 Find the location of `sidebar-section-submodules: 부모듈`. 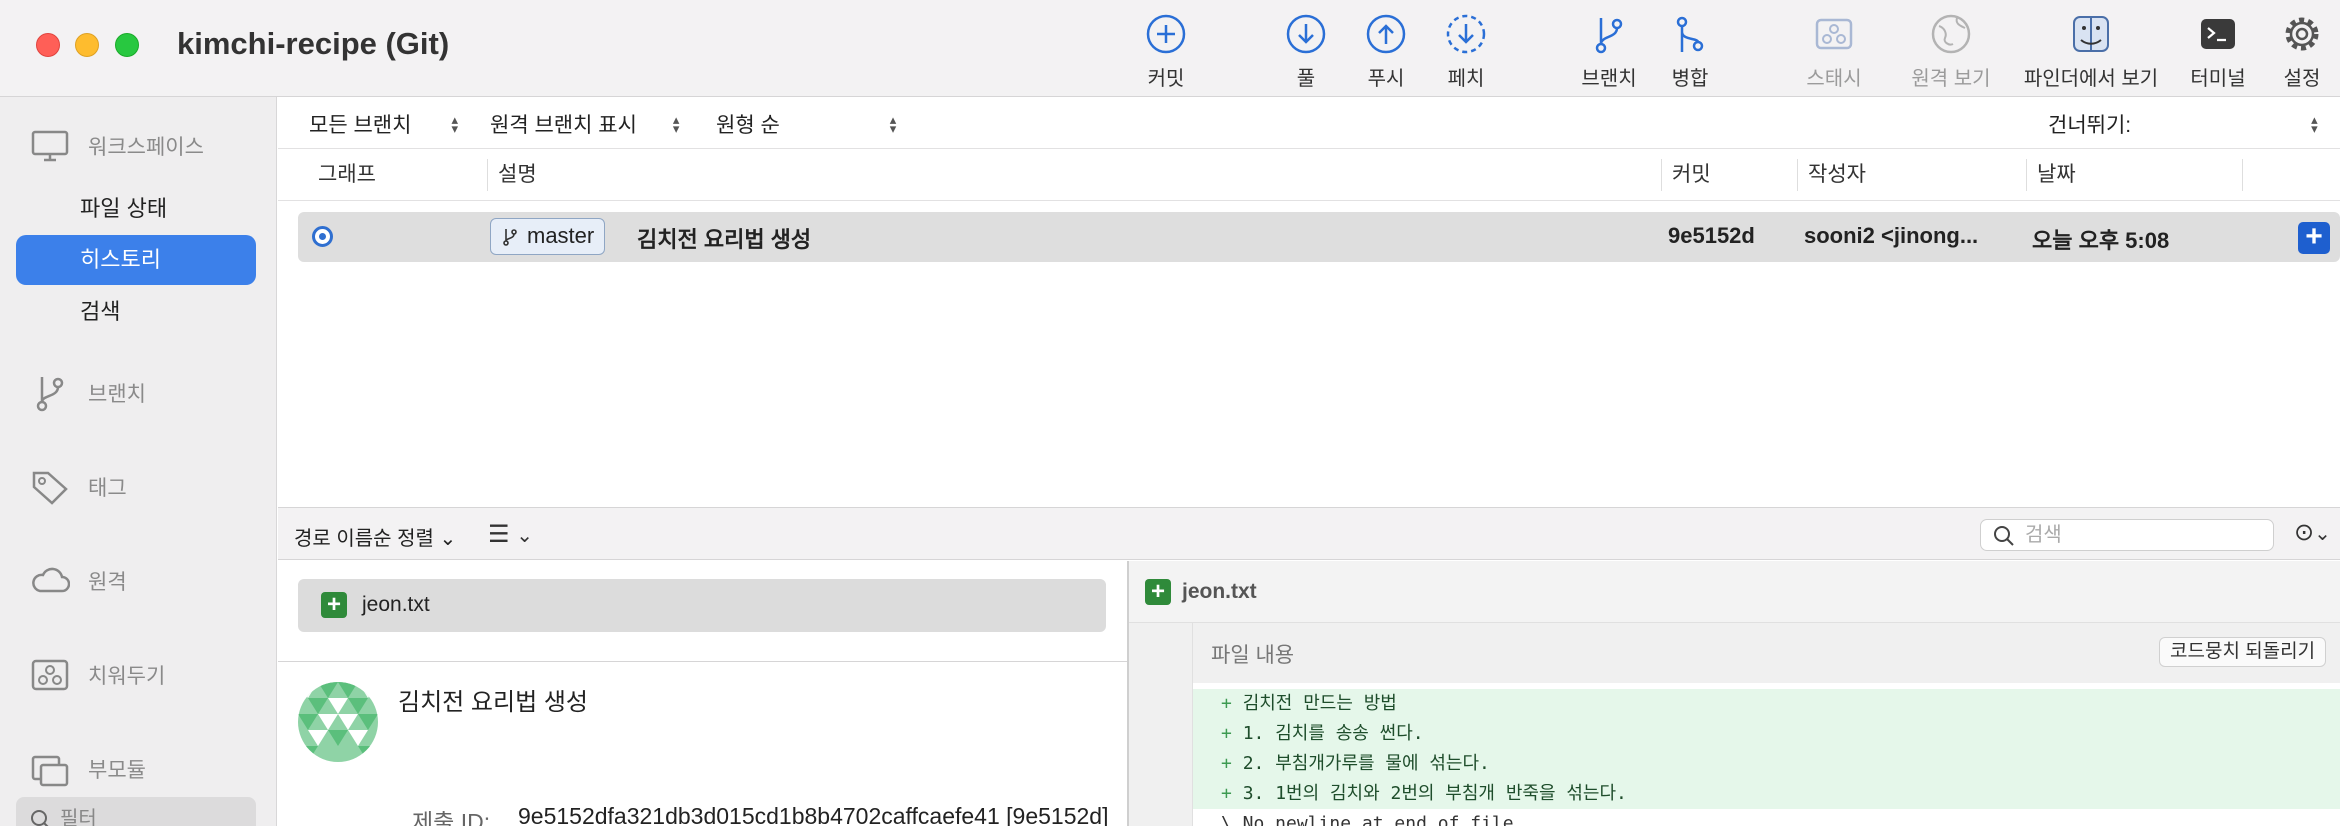

sidebar-section-submodules: 부모듈 is located at coordinates (88, 769).